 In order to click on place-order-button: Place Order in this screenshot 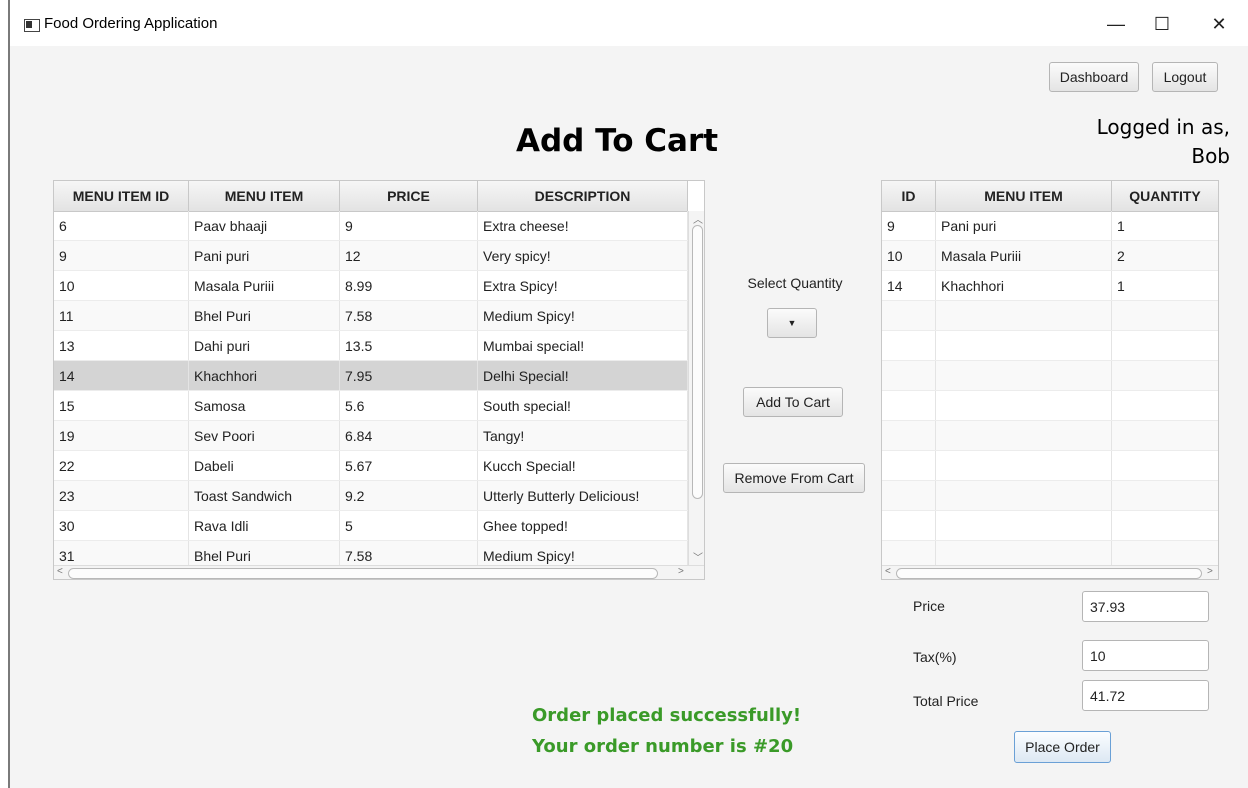, I will do `click(1062, 747)`.